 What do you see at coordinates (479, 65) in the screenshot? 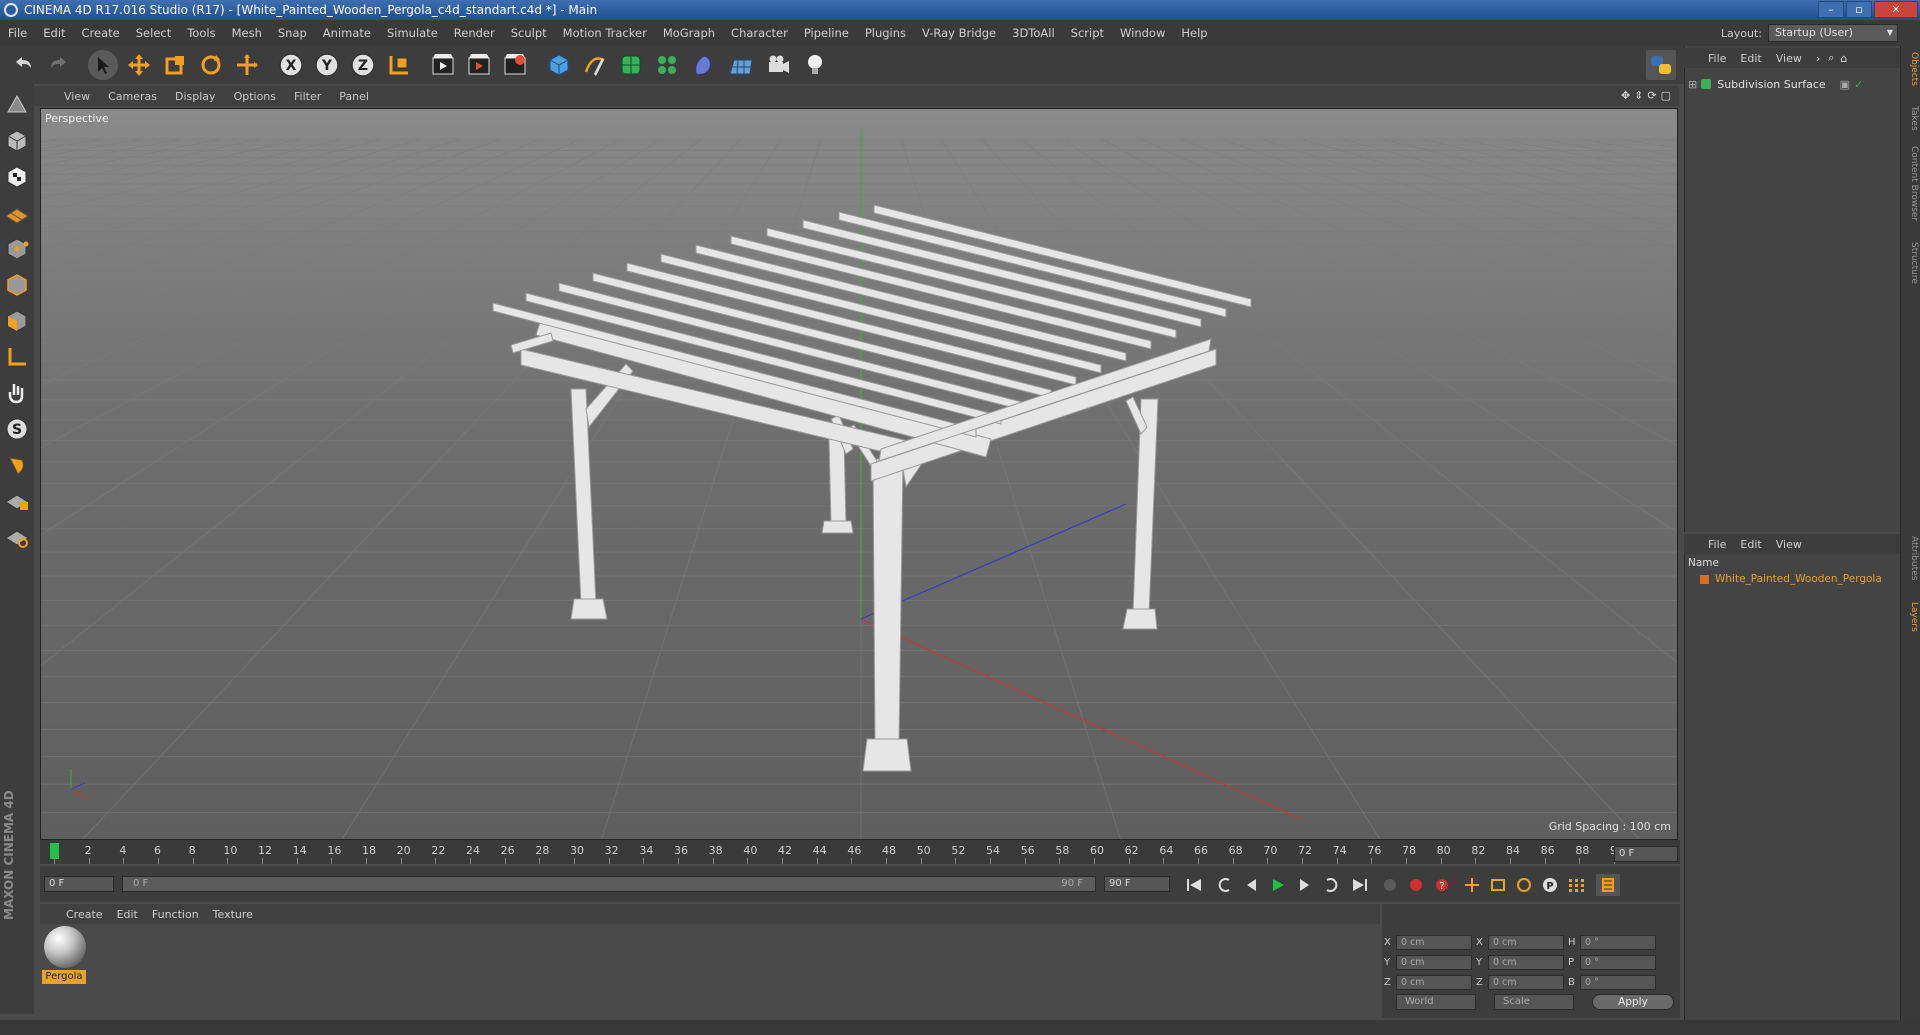
I see `render-picture-viewer-icon` at bounding box center [479, 65].